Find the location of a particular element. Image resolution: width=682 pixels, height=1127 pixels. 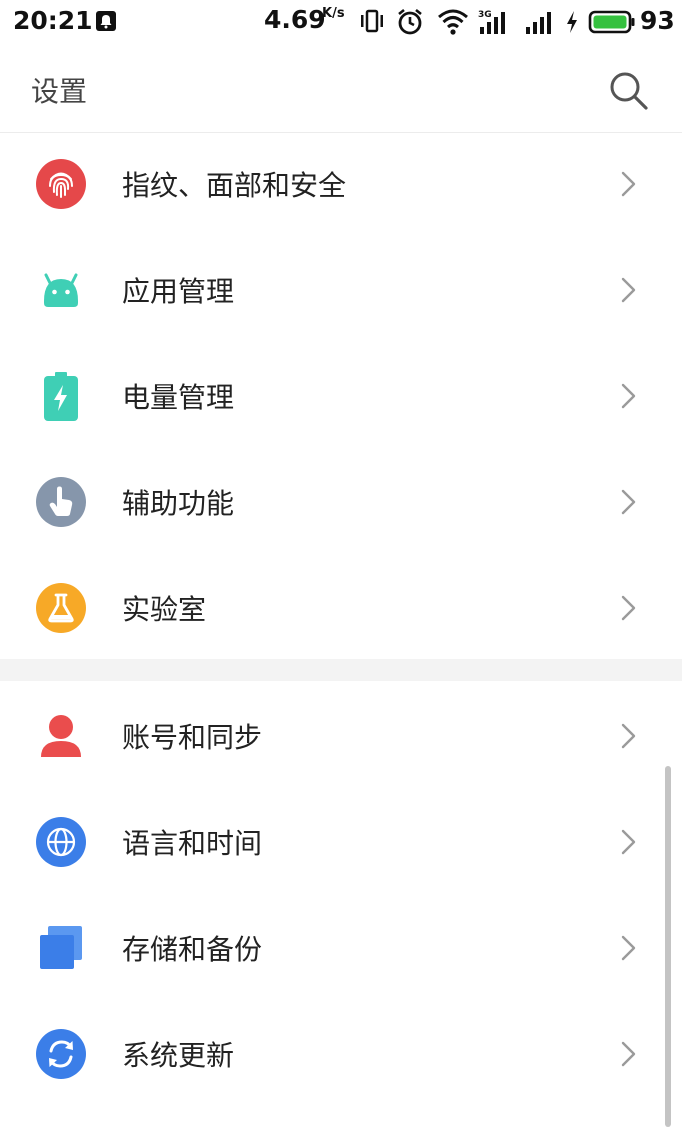

fingerprint-icon is located at coordinates (61, 184).